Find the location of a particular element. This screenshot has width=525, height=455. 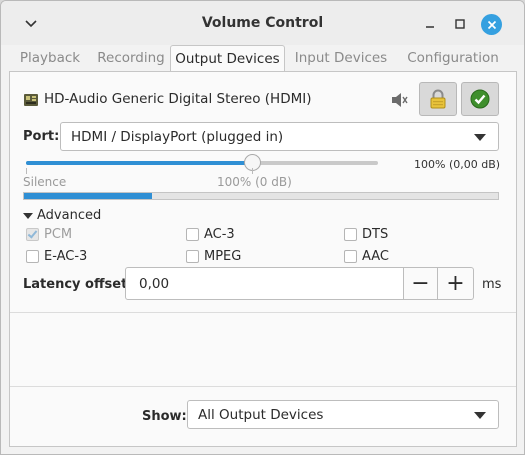

tab-playback: Playback is located at coordinates (50, 58).